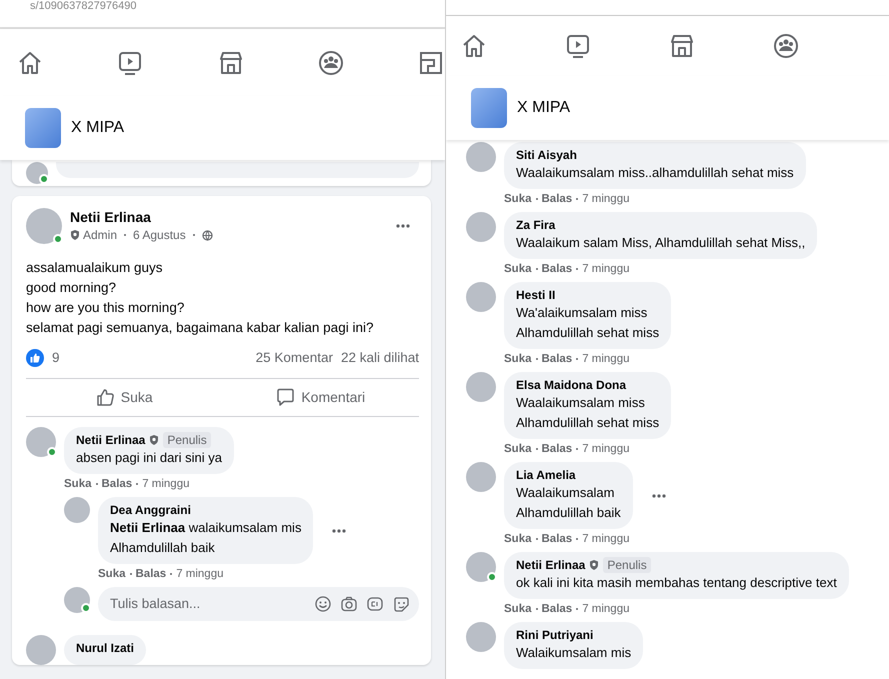  Describe the element at coordinates (349, 604) in the screenshot. I see `camera-icon` at that location.